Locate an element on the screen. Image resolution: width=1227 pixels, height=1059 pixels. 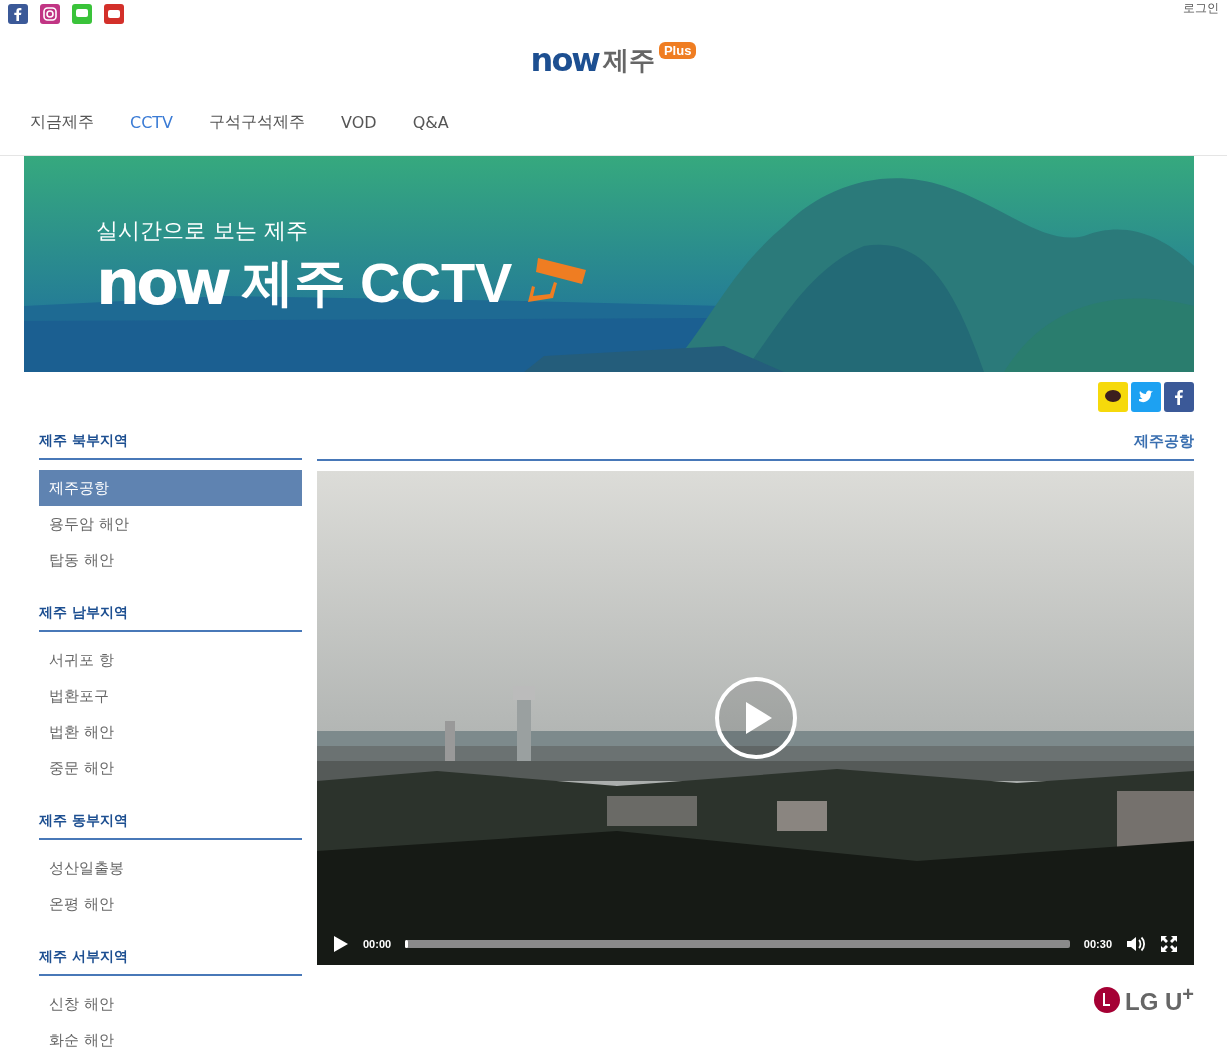
fullscreen-icon is located at coordinates (1169, 944).